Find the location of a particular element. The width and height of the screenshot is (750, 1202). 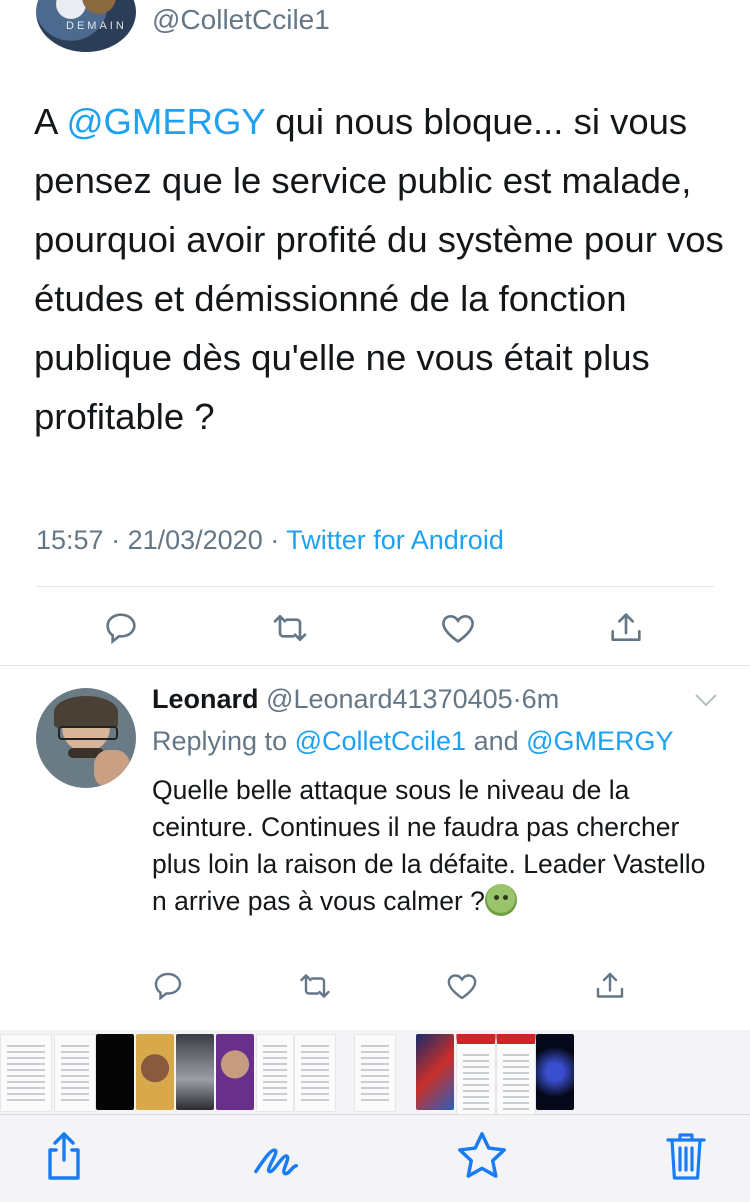

replying-user-1: @ColletCcile1 is located at coordinates (380, 741).